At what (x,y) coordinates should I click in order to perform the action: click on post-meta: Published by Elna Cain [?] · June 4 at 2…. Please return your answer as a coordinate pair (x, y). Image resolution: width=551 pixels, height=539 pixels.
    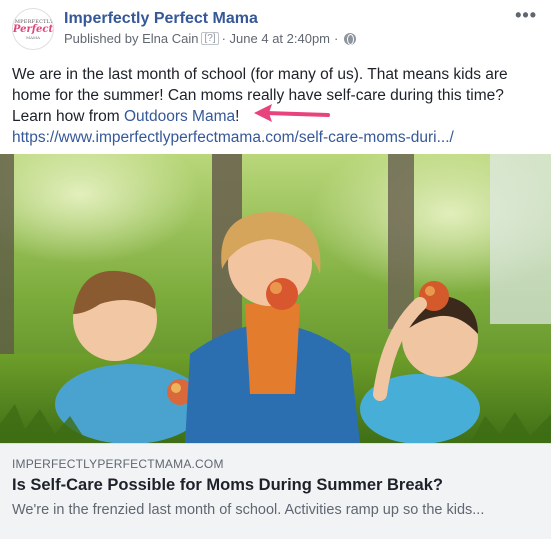
    Looking at the image, I should click on (210, 38).